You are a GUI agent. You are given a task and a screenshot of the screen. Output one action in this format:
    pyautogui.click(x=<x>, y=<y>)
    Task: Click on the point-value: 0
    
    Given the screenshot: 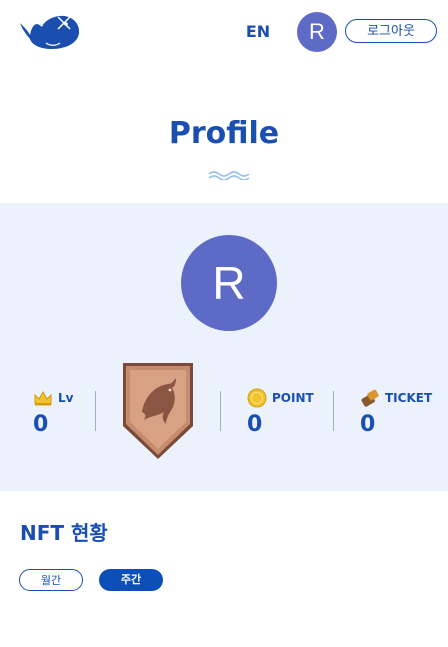 What is the action you would take?
    pyautogui.click(x=255, y=424)
    